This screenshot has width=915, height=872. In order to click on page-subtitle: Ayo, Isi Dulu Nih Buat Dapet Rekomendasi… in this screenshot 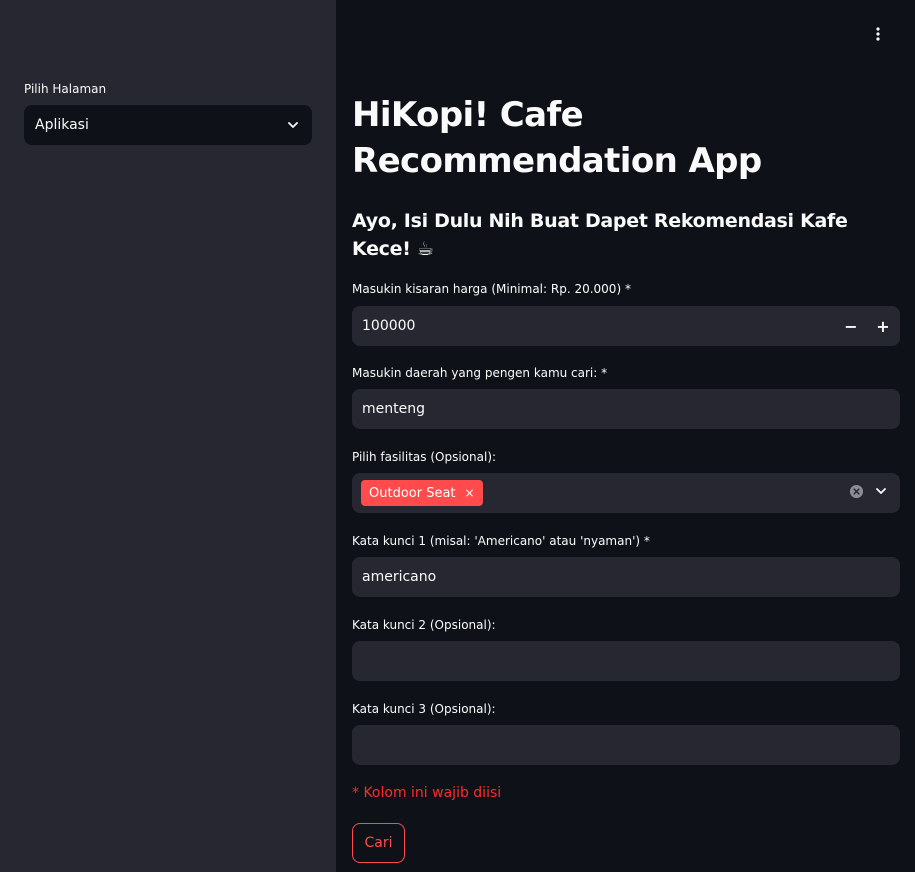, I will do `click(600, 235)`.